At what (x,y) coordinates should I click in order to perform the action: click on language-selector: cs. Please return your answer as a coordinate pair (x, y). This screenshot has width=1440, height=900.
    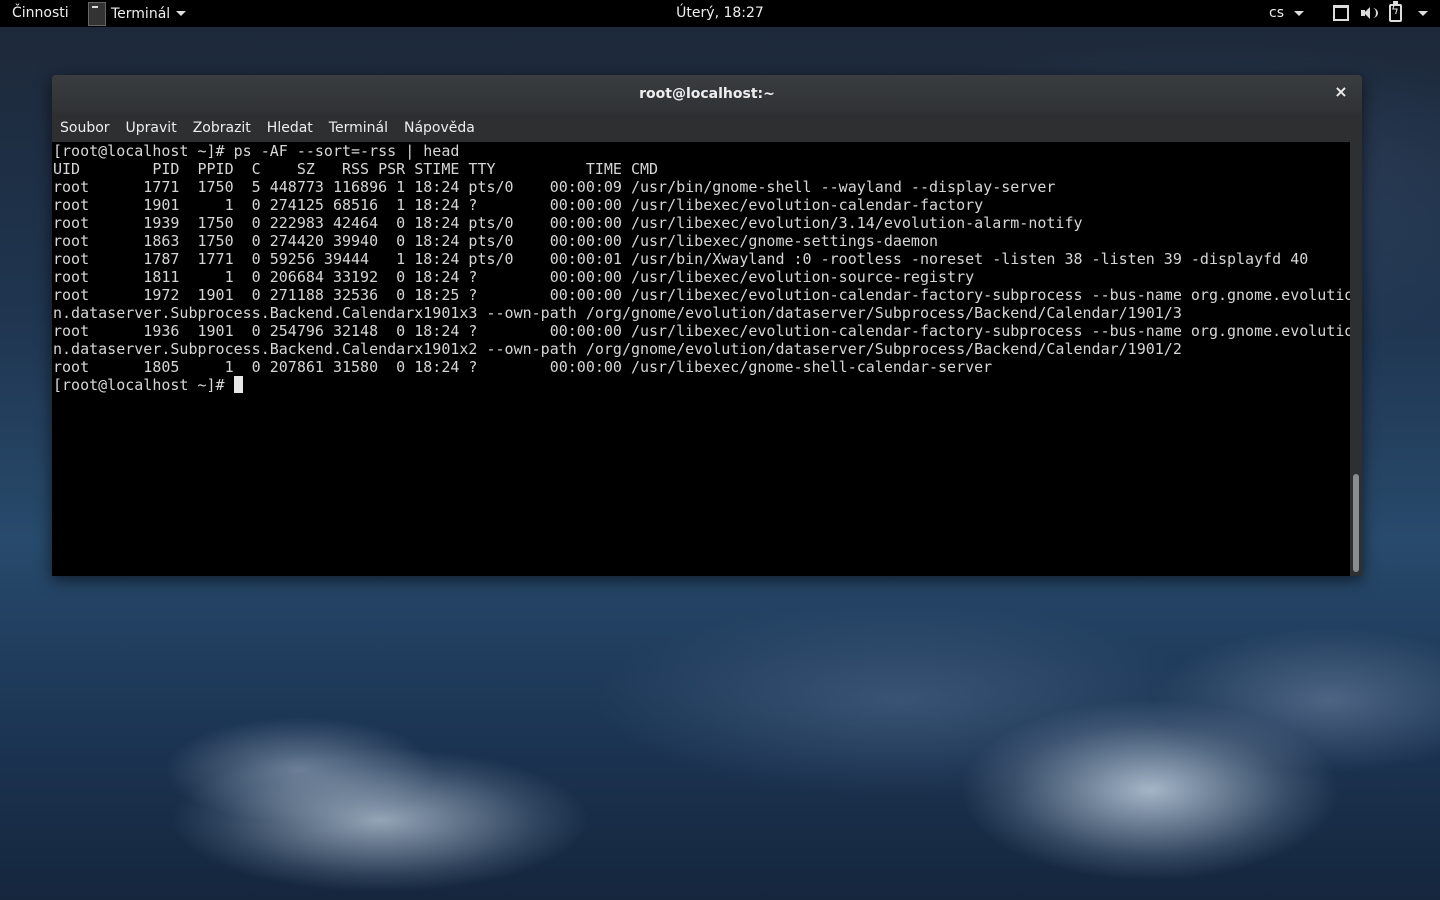
    Looking at the image, I should click on (1287, 13).